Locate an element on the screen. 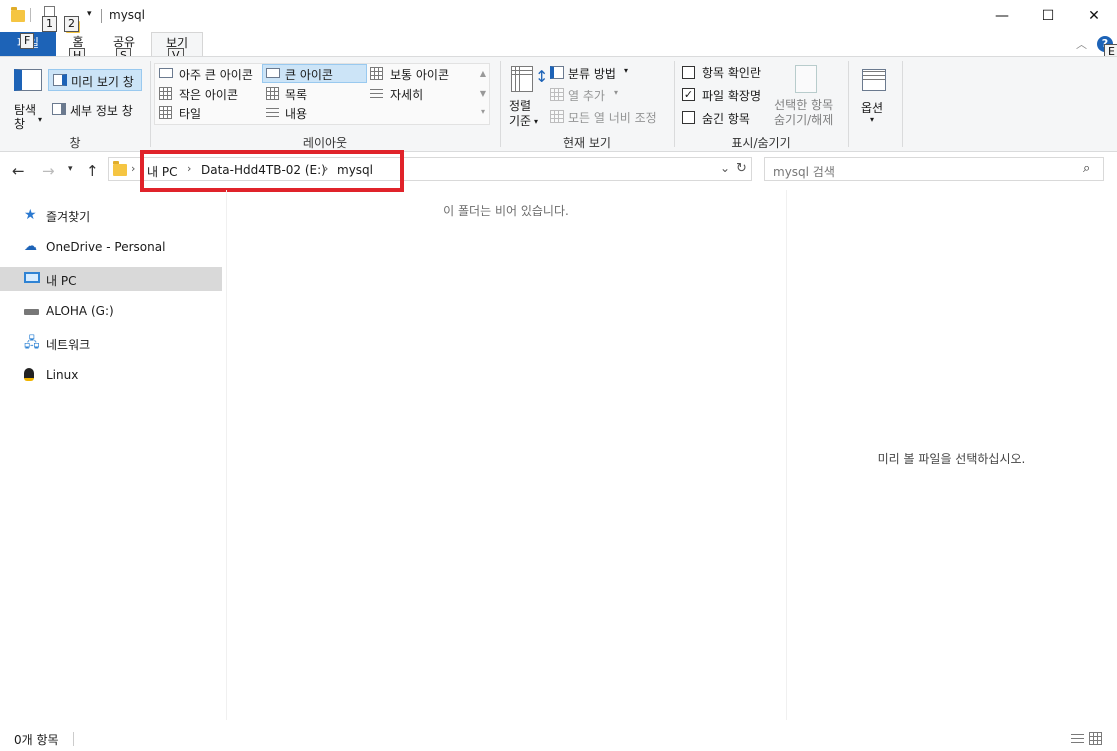 The height and width of the screenshot is (751, 1117). maximize-button: ☐ is located at coordinates (1048, 16).